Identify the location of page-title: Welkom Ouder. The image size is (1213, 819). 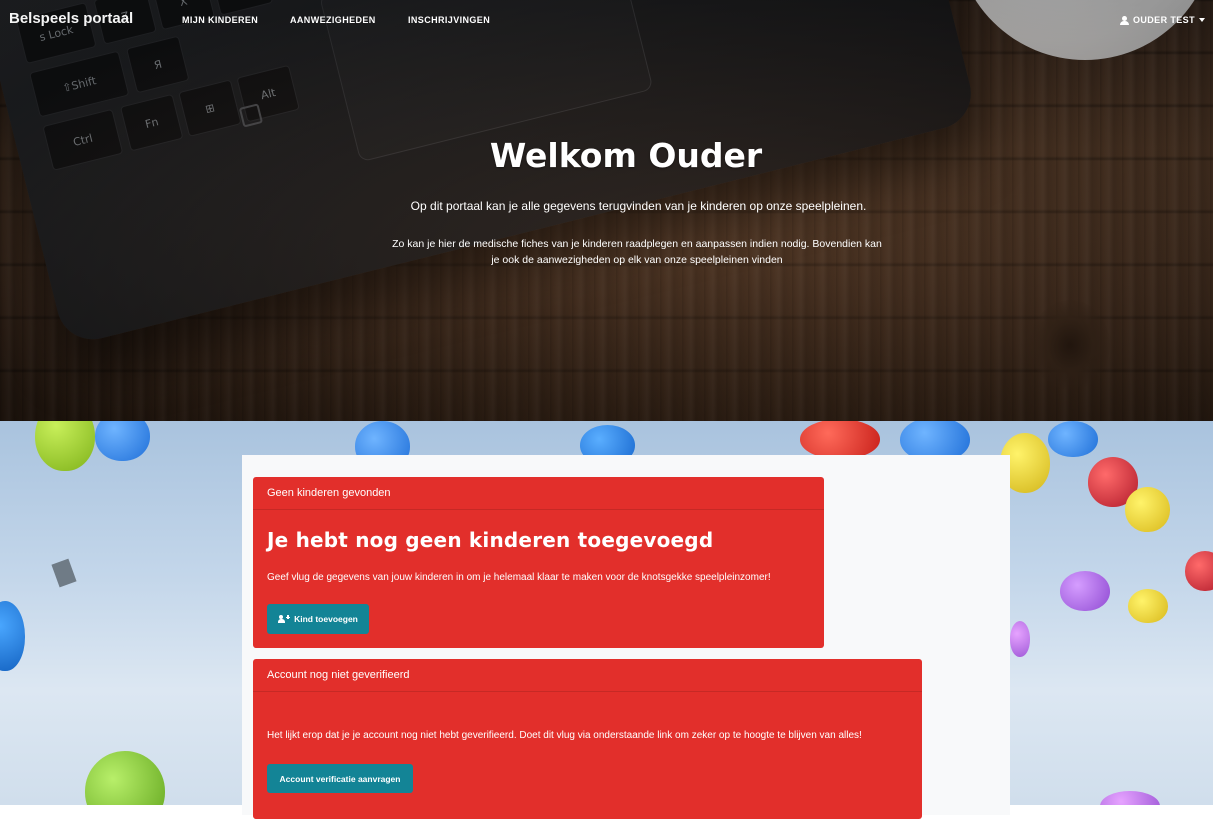
(626, 155).